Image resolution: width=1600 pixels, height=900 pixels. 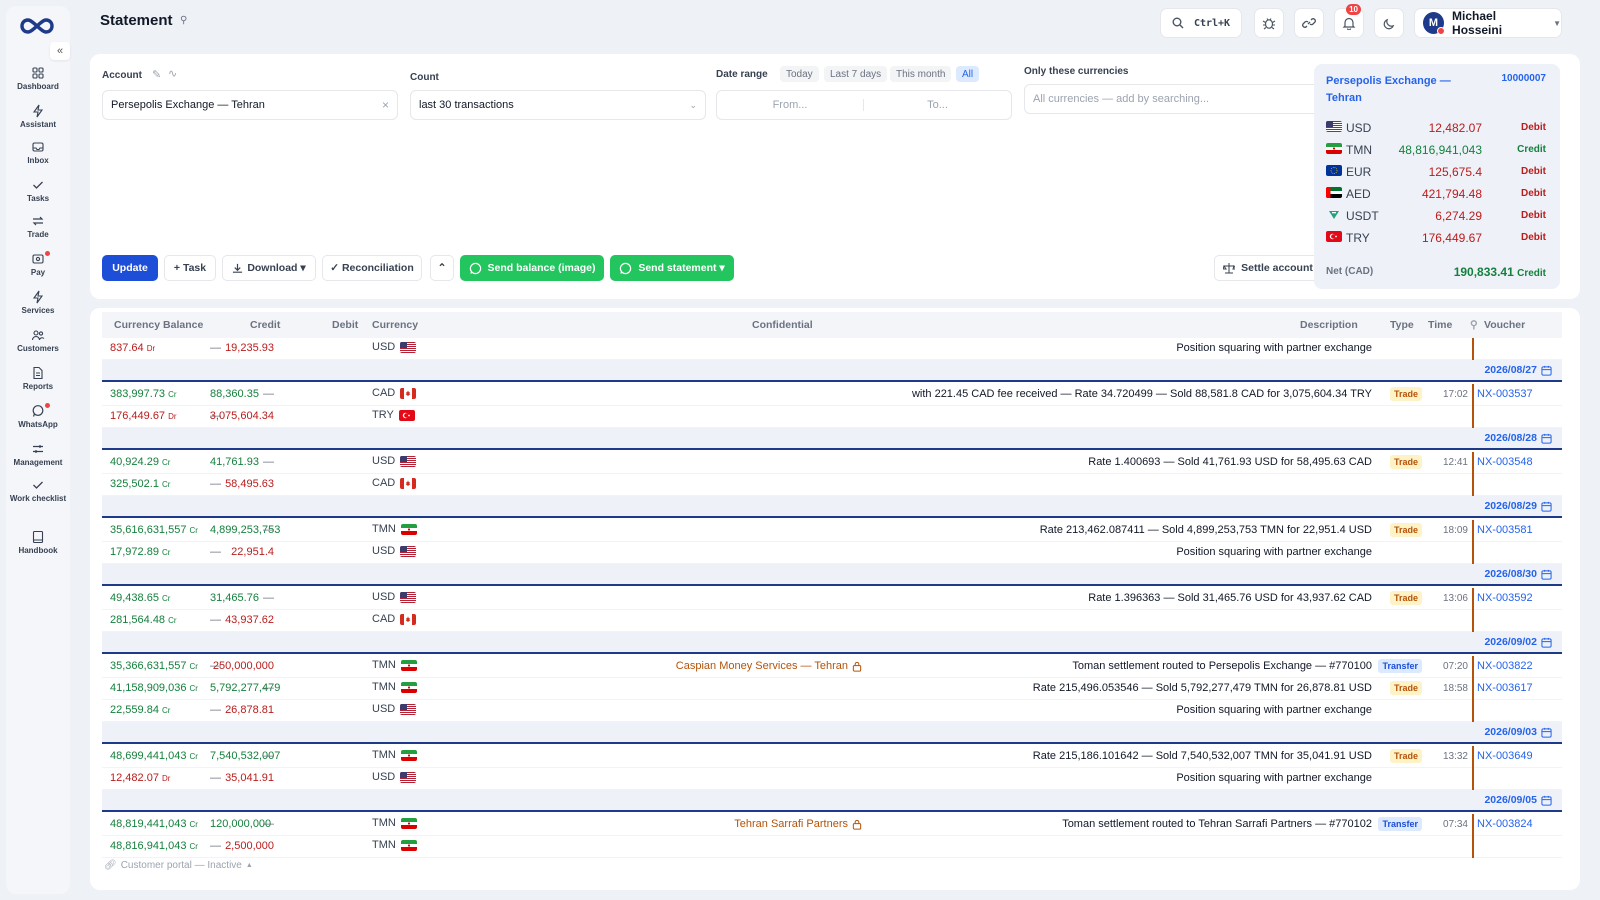 What do you see at coordinates (38, 226) in the screenshot?
I see `sidebar-item-trade: Trade` at bounding box center [38, 226].